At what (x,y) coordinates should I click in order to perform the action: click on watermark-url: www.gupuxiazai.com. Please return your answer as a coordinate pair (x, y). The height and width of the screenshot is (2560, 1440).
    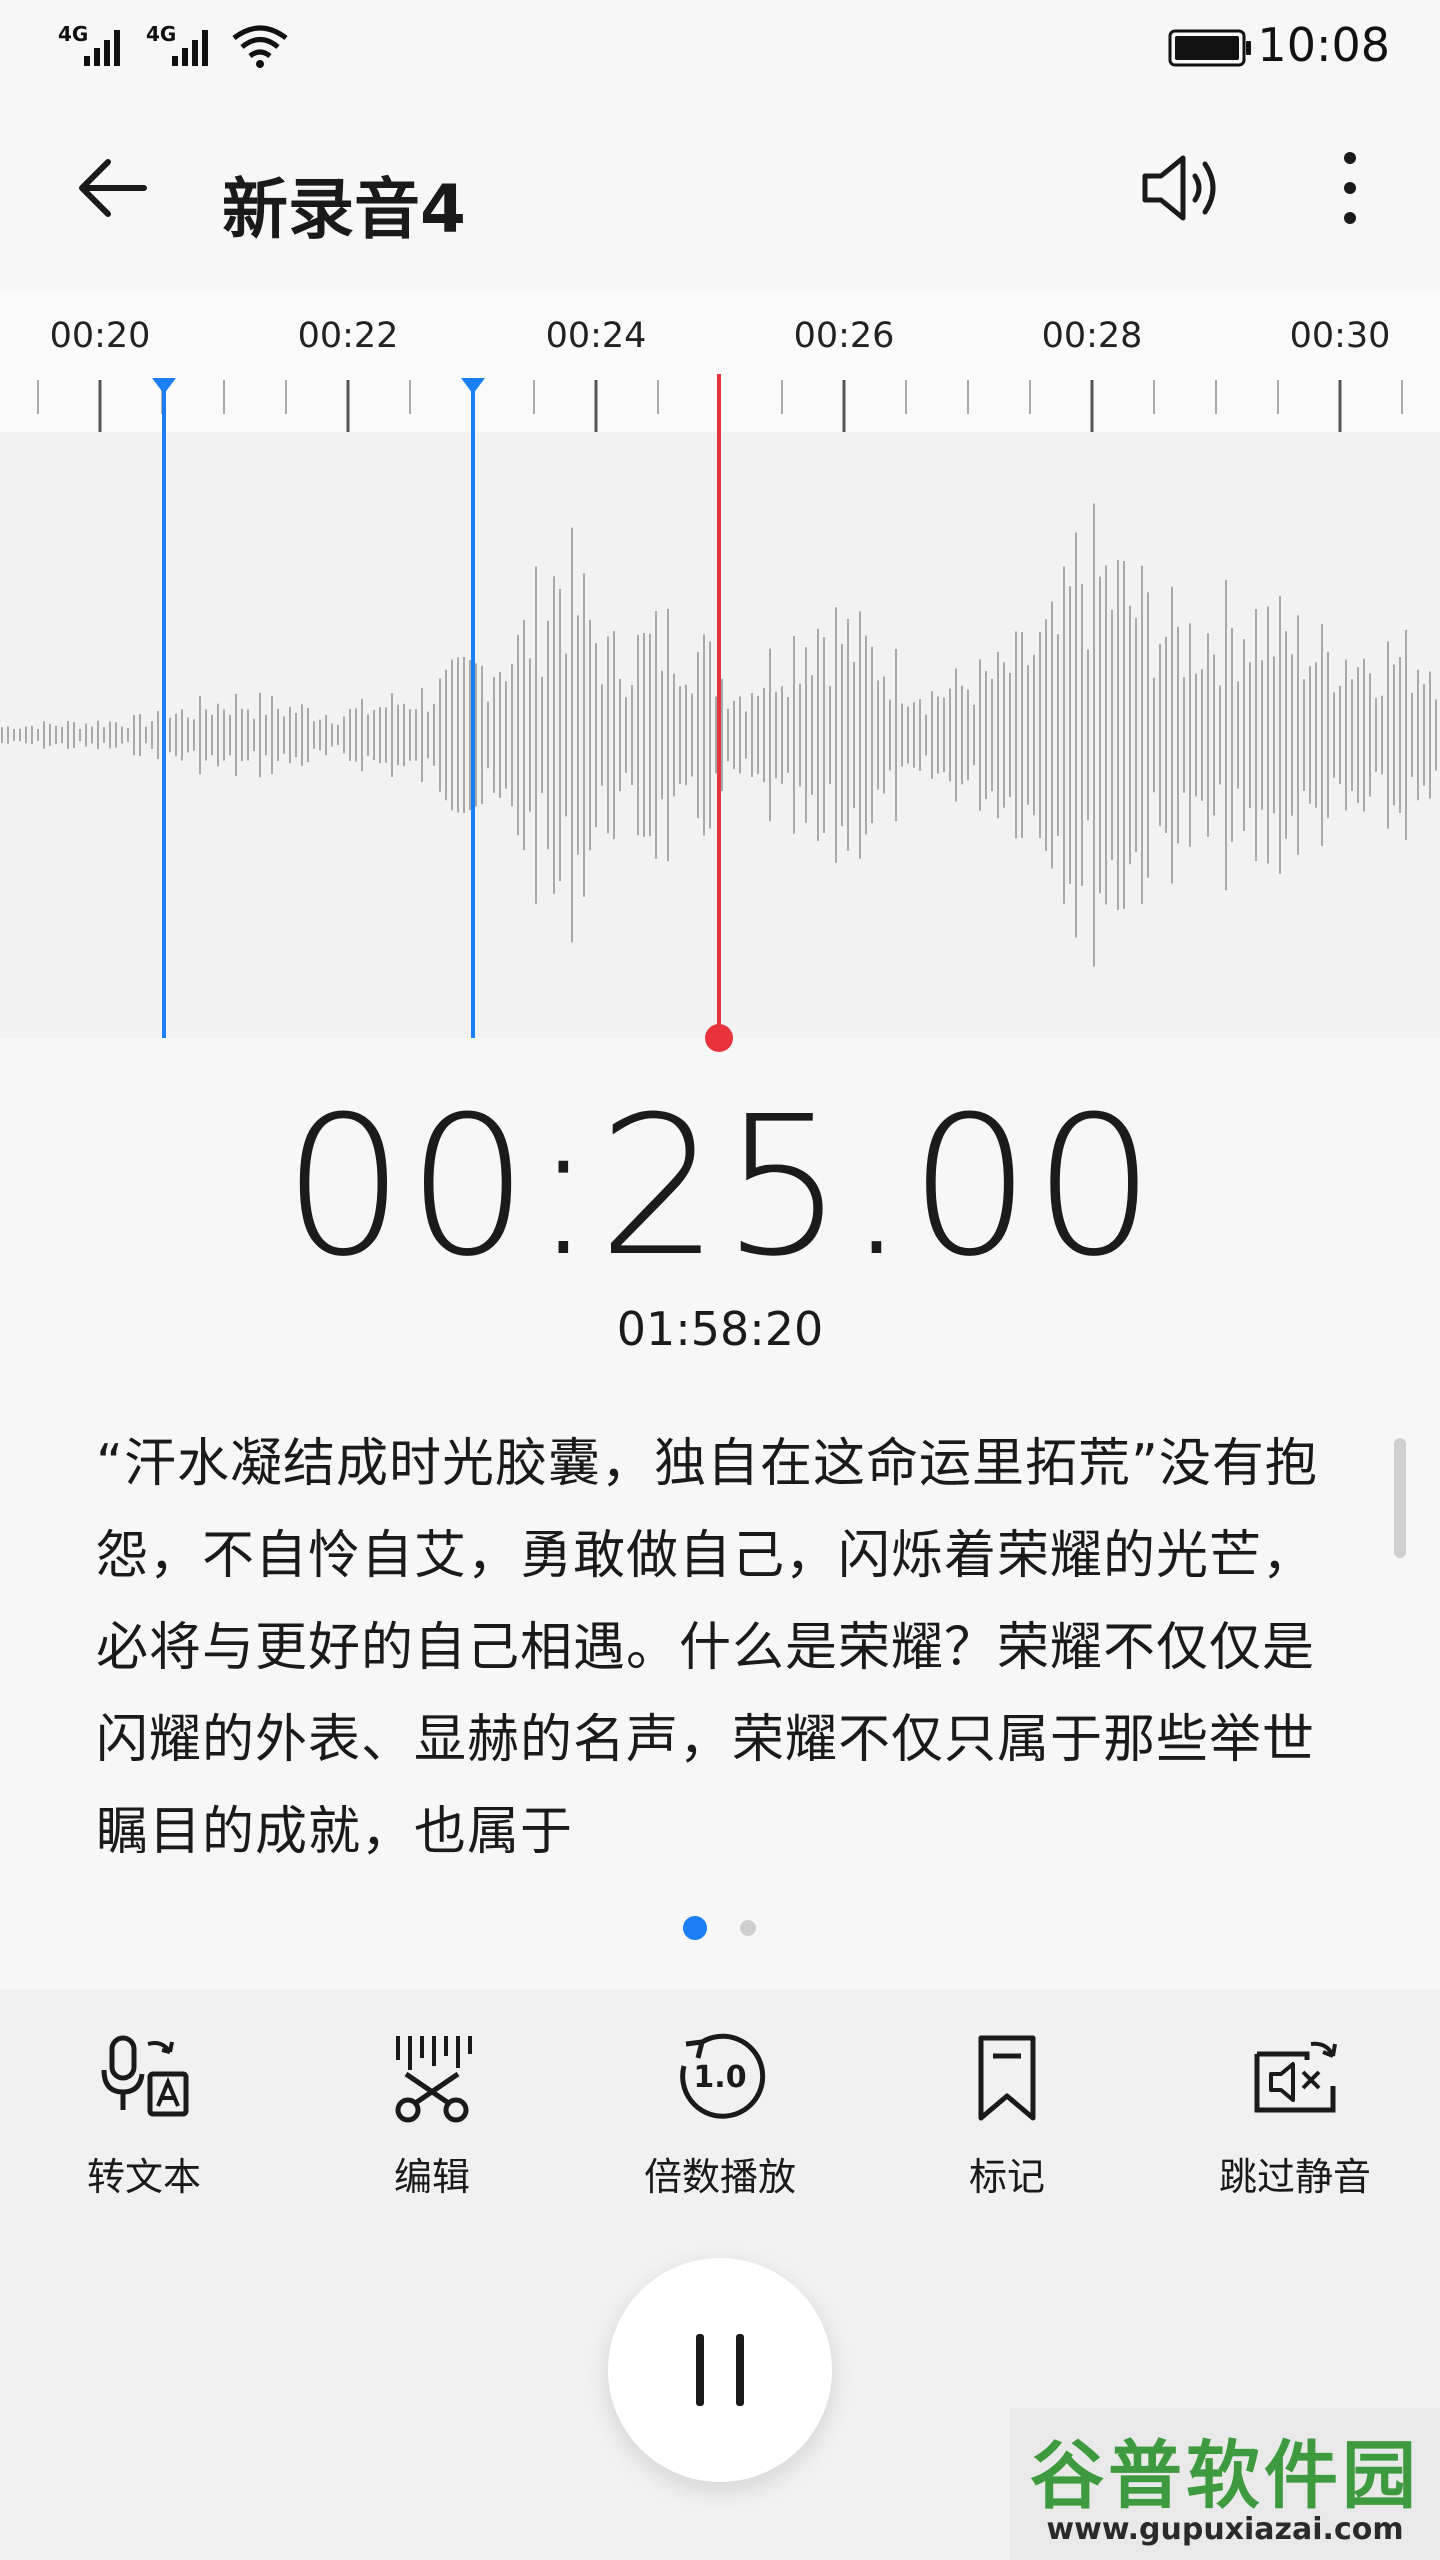
    Looking at the image, I should click on (1225, 2529).